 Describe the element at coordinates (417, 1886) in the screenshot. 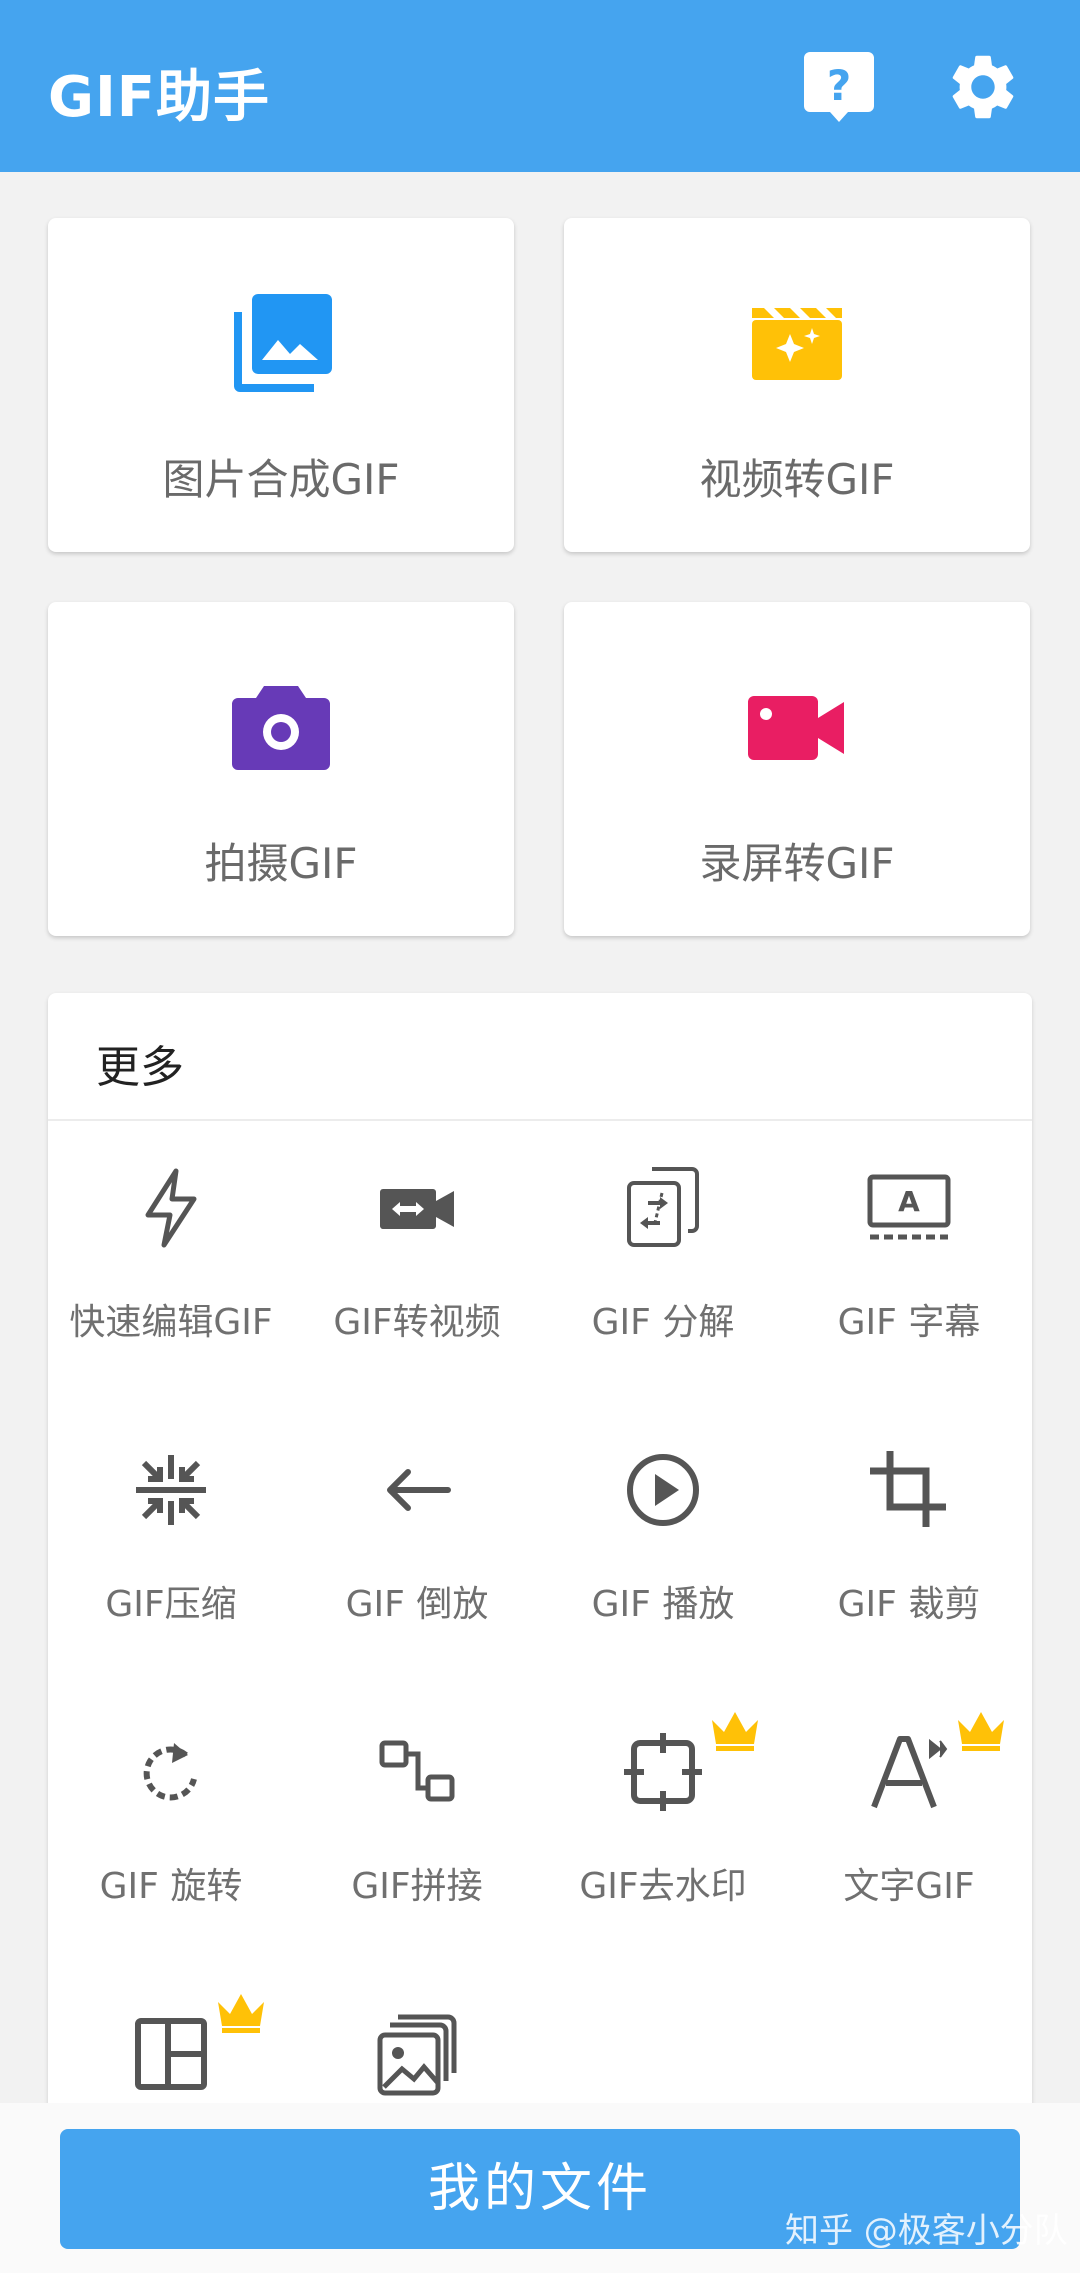

I see `tool-label: GIF拼接` at that location.